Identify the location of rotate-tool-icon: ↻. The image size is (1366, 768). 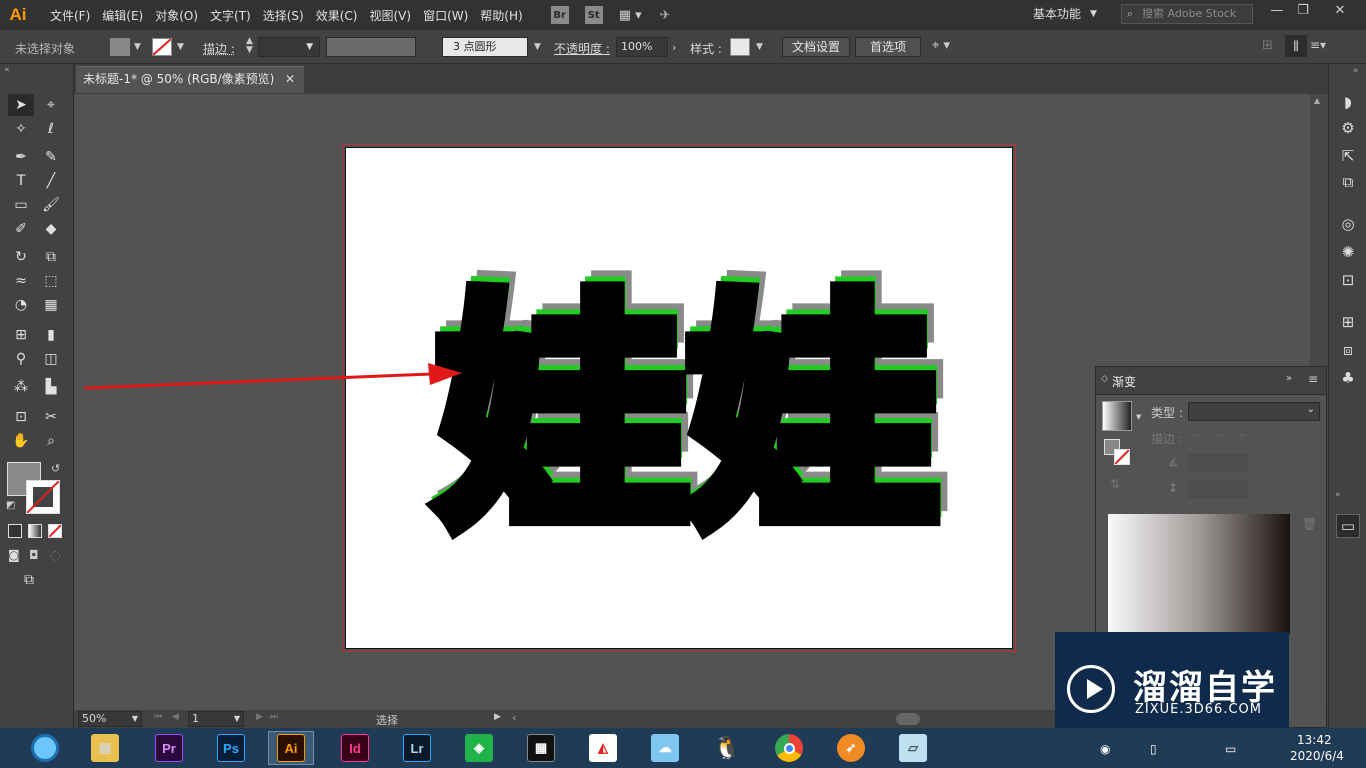
(21, 257).